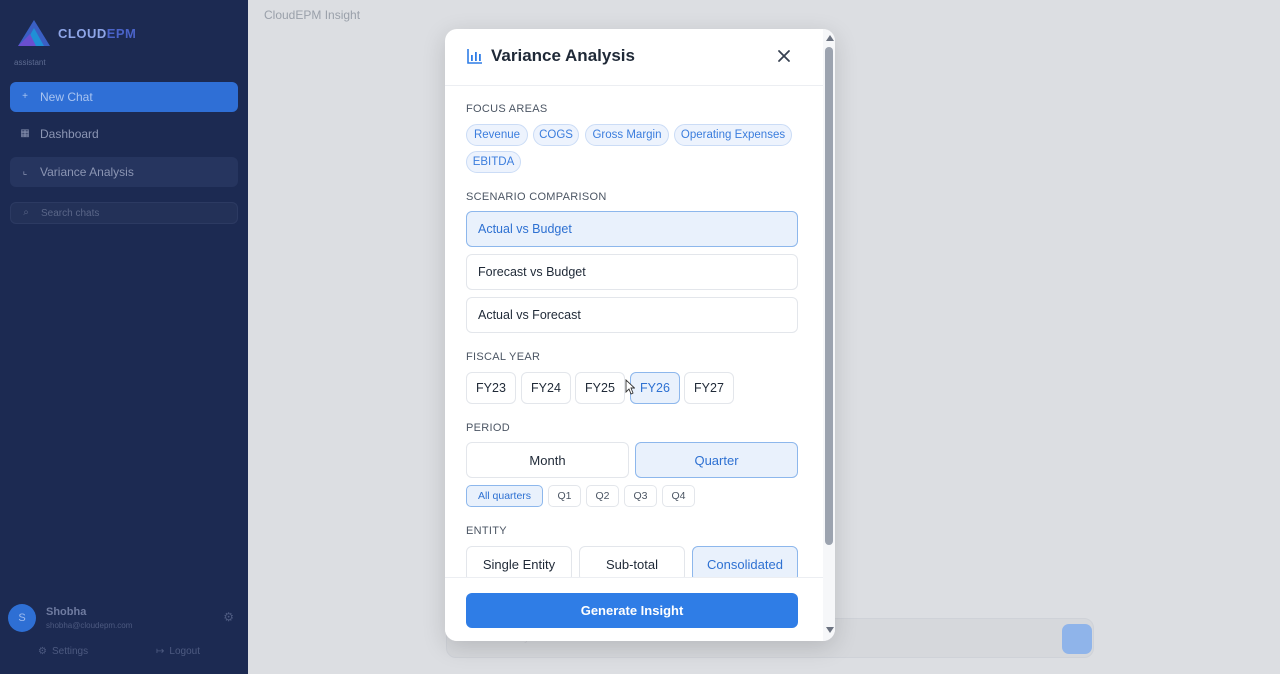 The height and width of the screenshot is (674, 1280). Describe the element at coordinates (830, 38) in the screenshot. I see `scroll-up-arrow-icon` at that location.